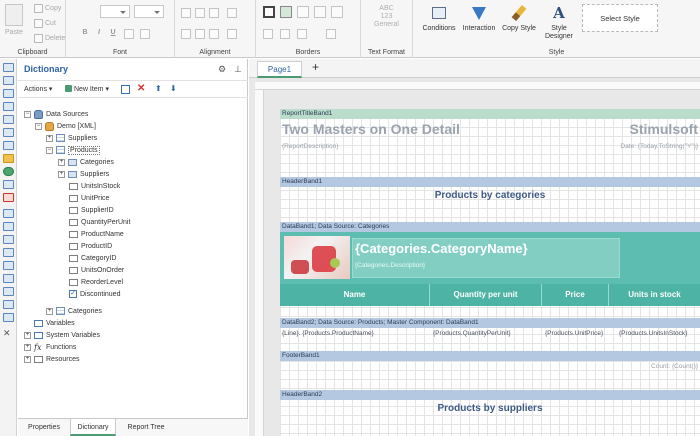  What do you see at coordinates (93, 427) in the screenshot?
I see `tab-dictionary: Dictionary` at bounding box center [93, 427].